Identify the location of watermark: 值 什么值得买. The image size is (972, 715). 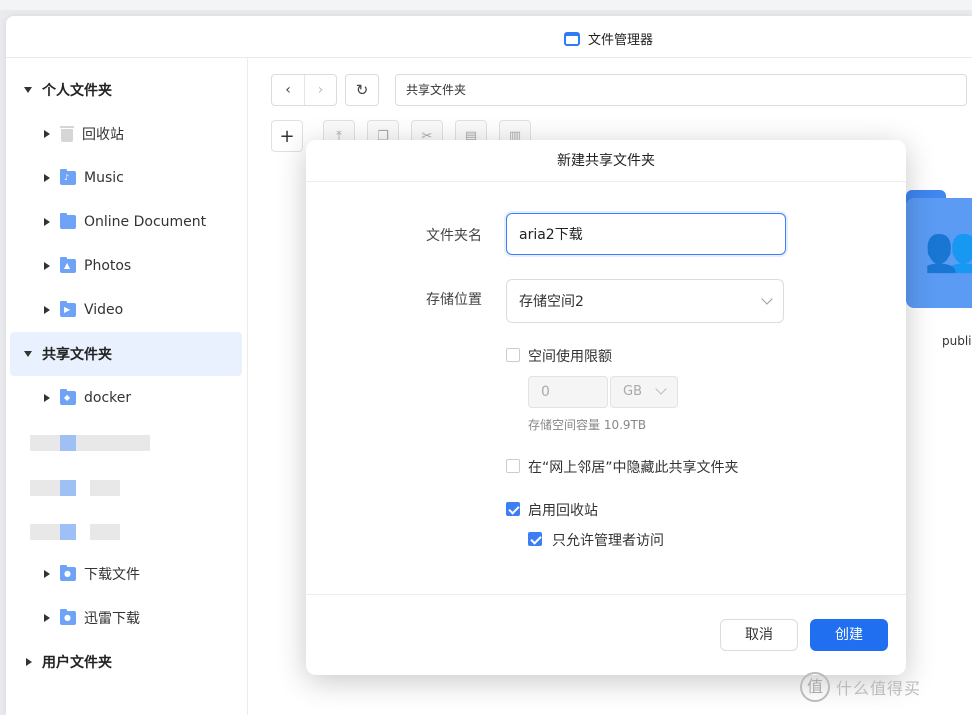
(860, 687).